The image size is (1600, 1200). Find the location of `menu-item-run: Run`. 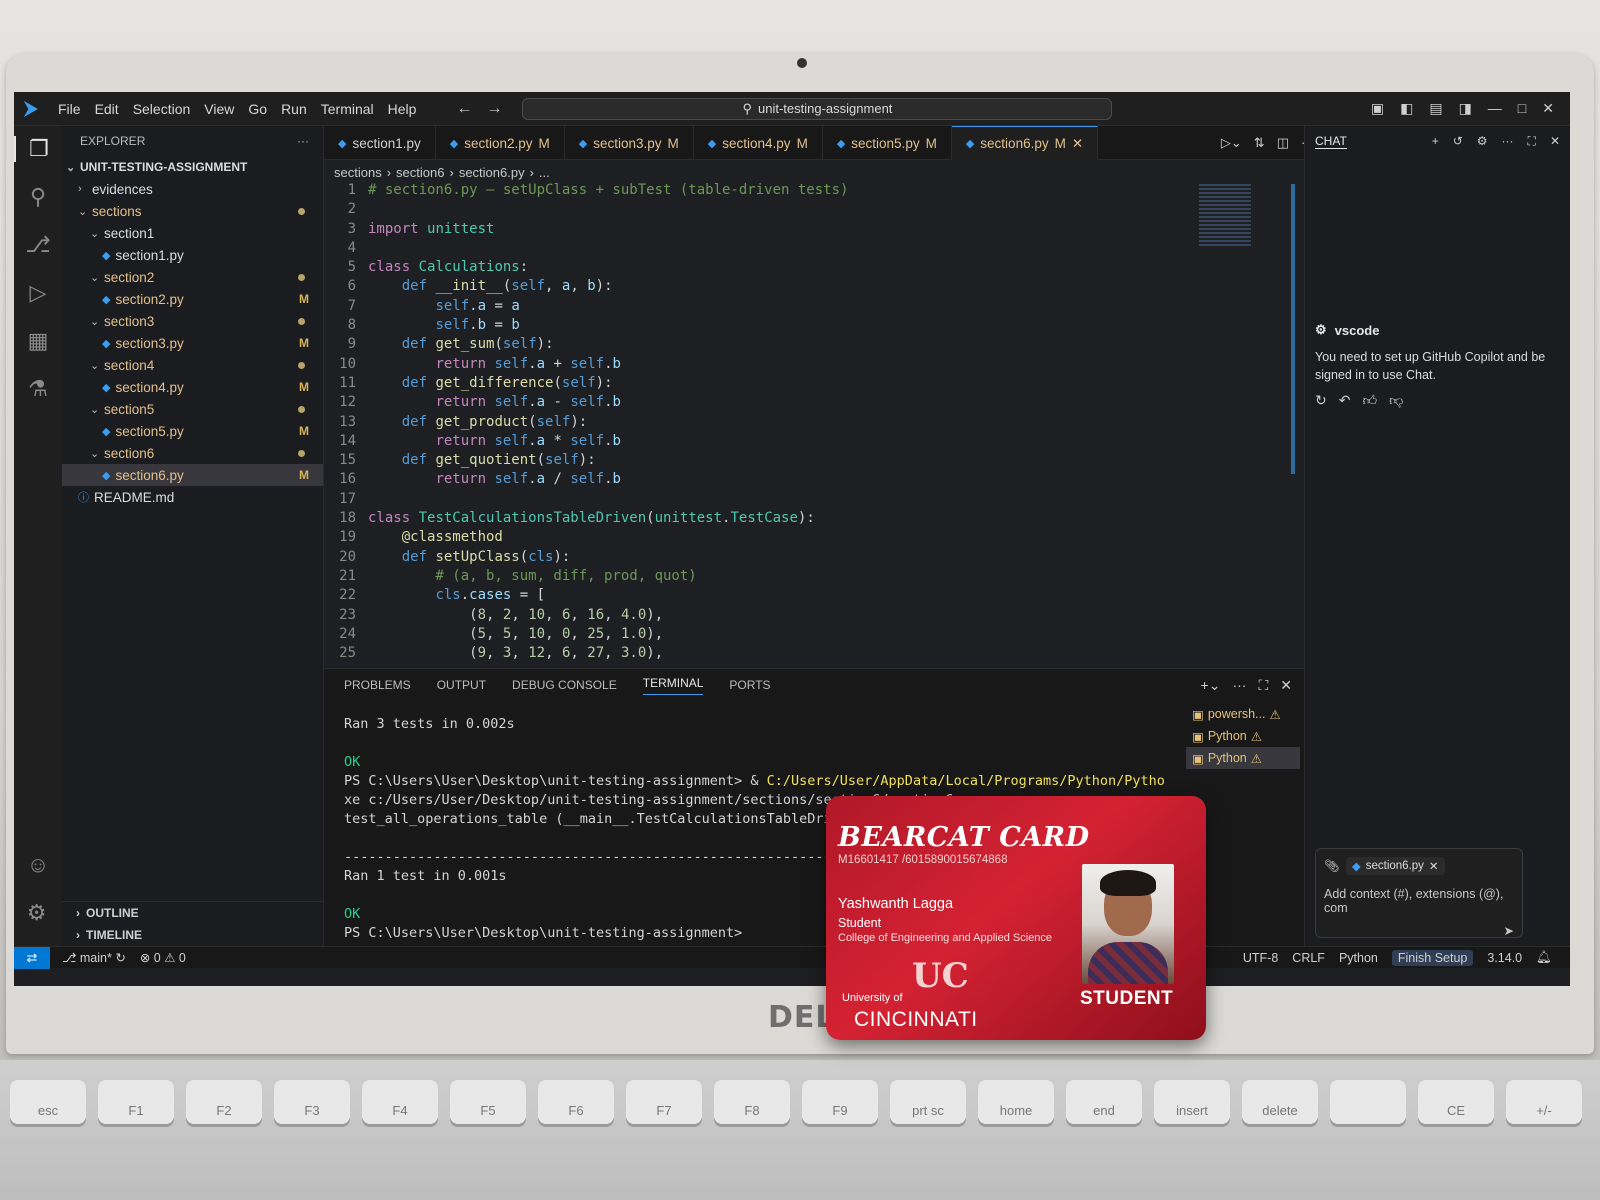

menu-item-run: Run is located at coordinates (294, 109).